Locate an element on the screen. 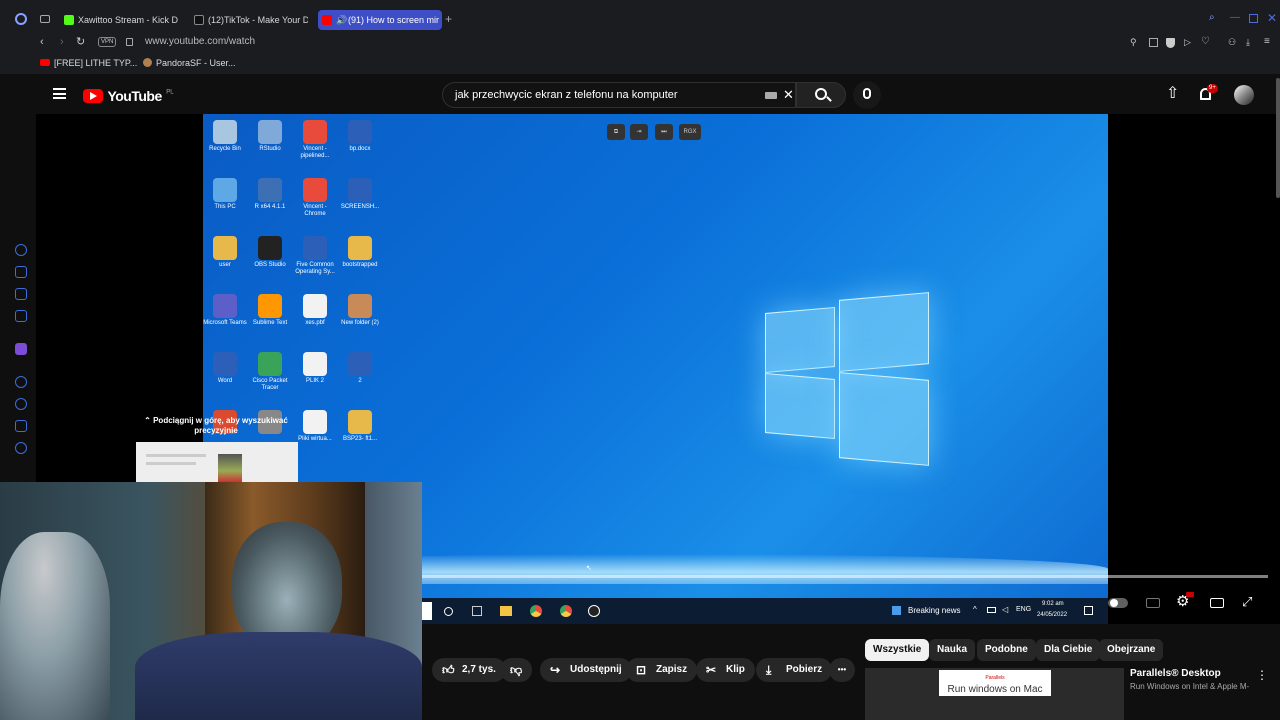 The width and height of the screenshot is (1280, 720). desktop-icon: PLIK 2 is located at coordinates (315, 368).